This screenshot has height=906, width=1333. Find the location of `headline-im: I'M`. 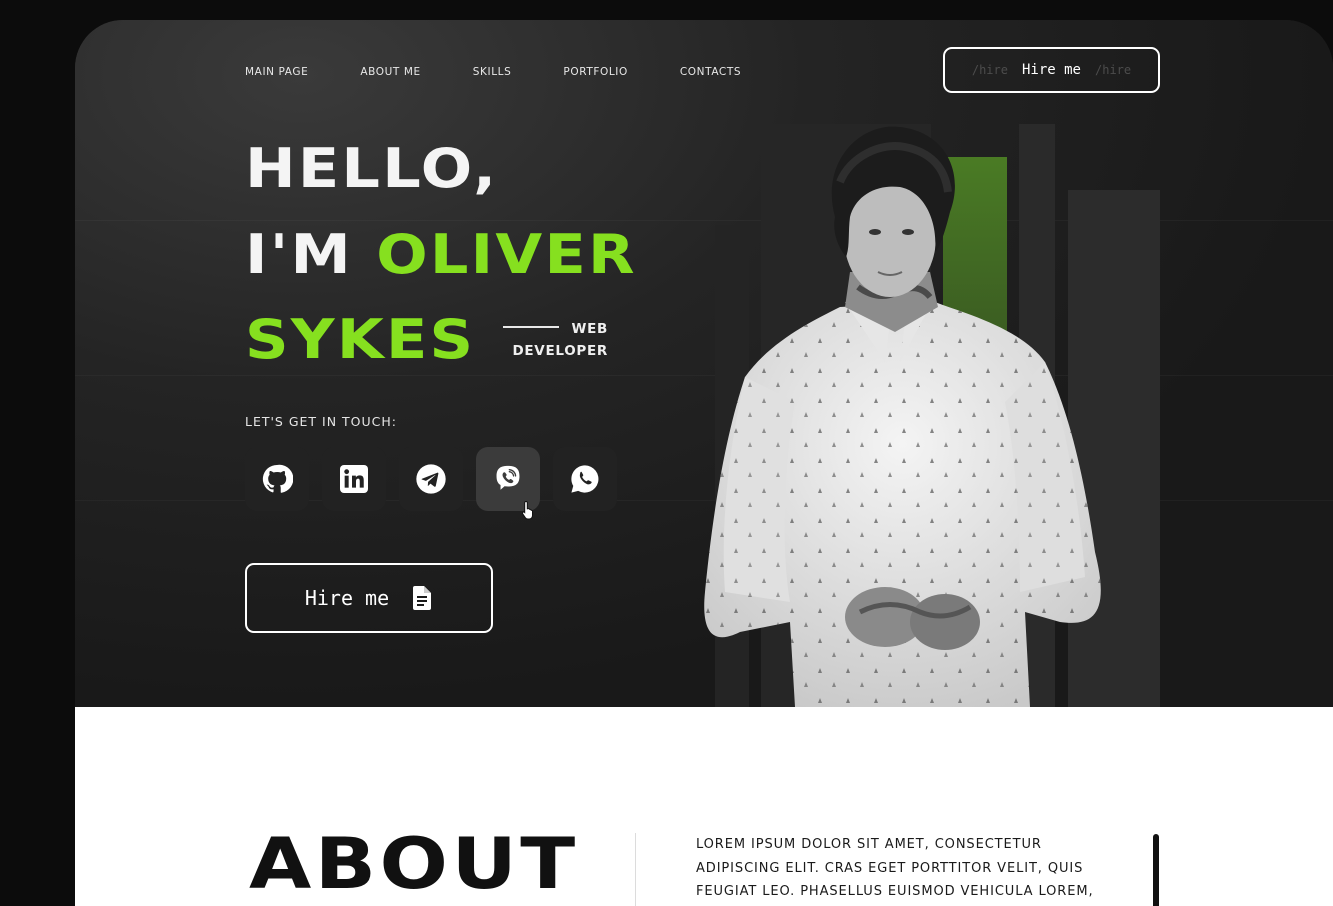

headline-im: I'M is located at coordinates (311, 254).